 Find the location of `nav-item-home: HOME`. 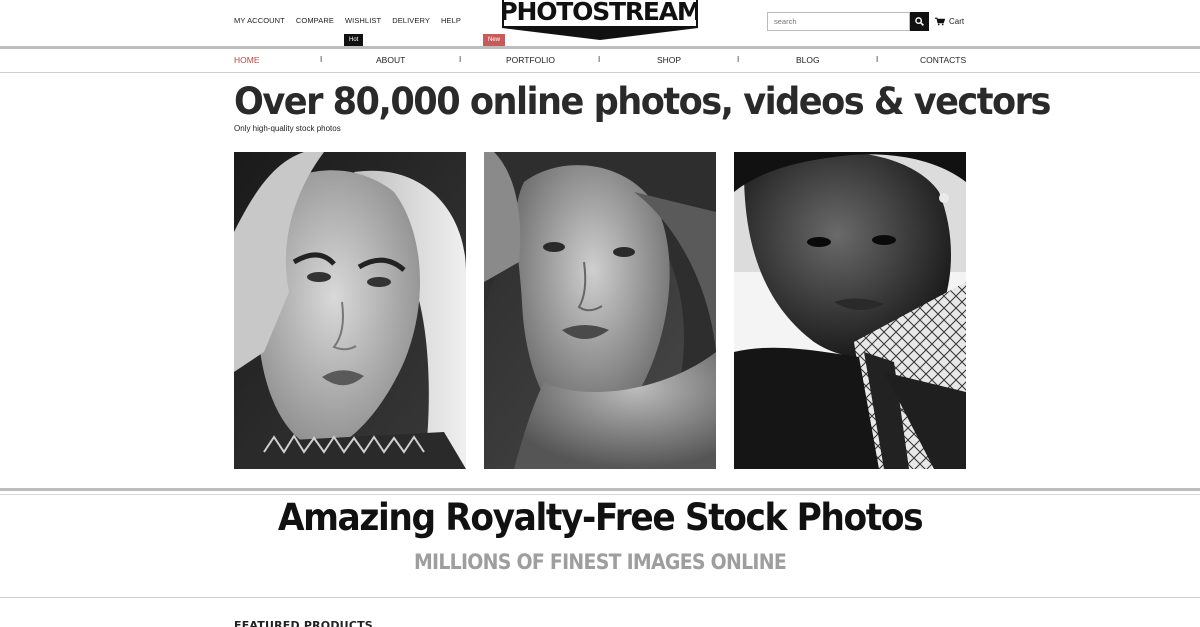

nav-item-home: HOME is located at coordinates (247, 60).